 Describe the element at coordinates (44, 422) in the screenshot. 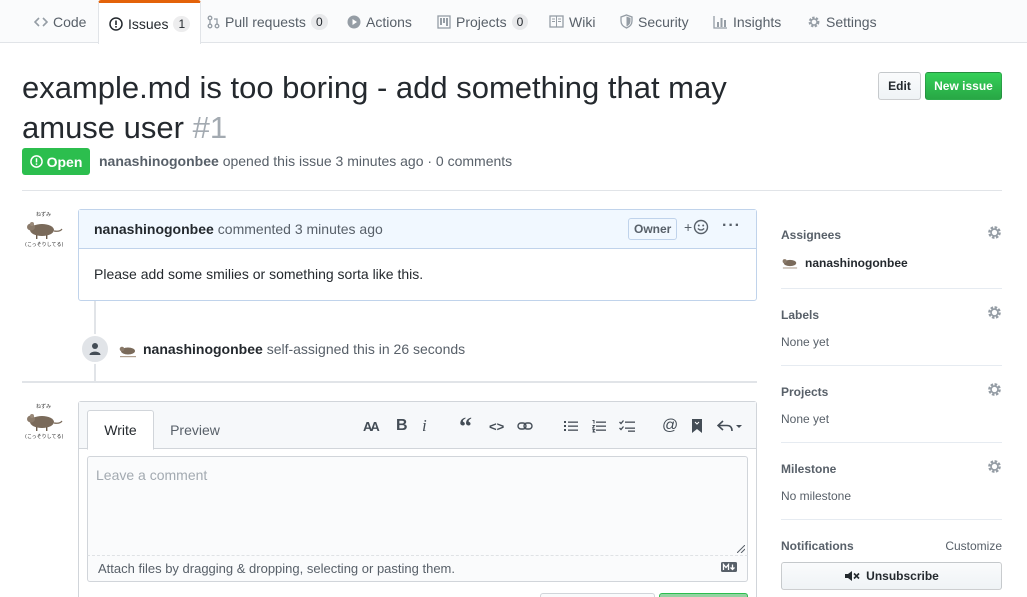

I see `current-user-avatar: ねずみ (こっそりしてる)` at that location.